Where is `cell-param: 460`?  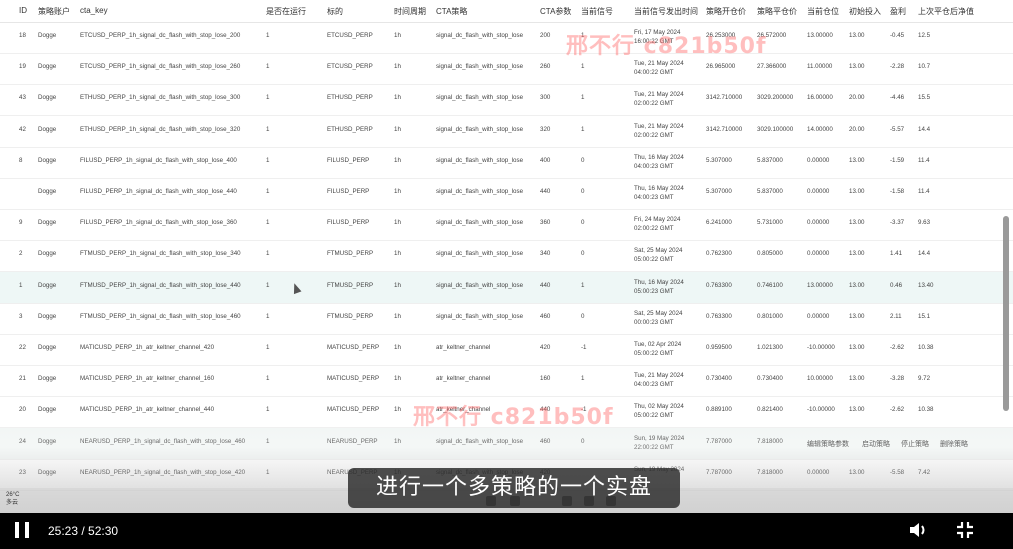
cell-param: 460 is located at coordinates (545, 316).